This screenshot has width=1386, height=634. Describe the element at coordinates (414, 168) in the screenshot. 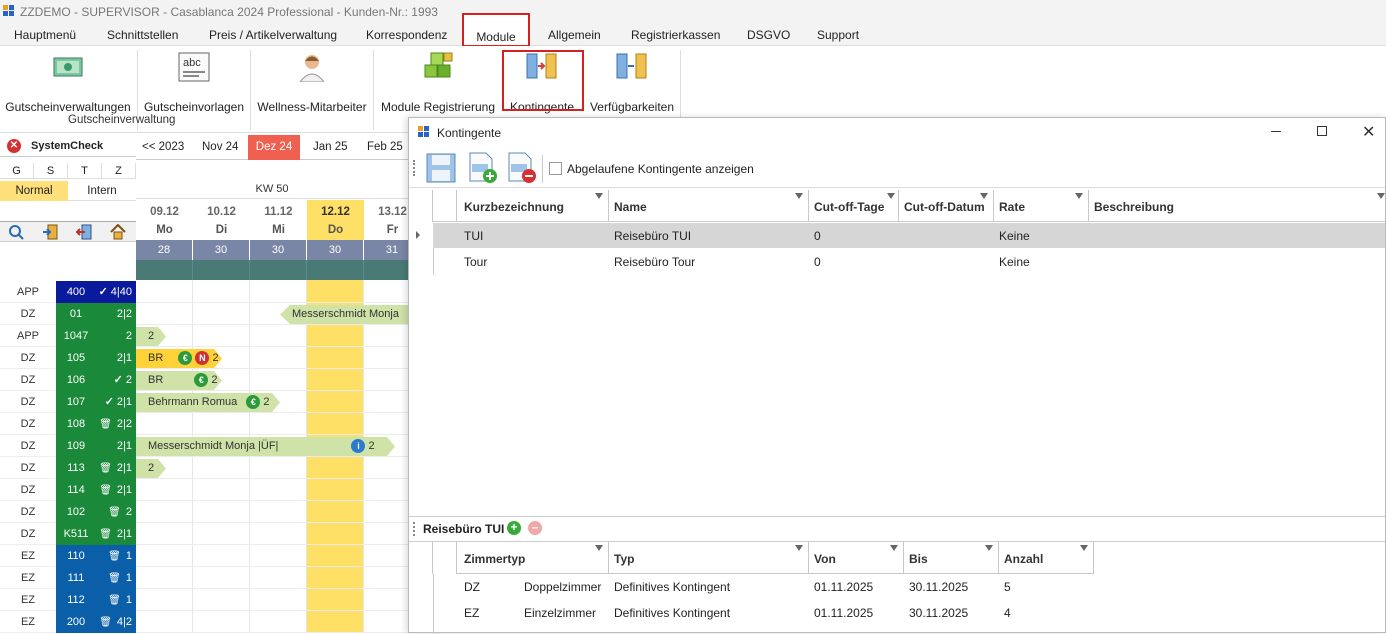

I see `toolbar-grip` at that location.